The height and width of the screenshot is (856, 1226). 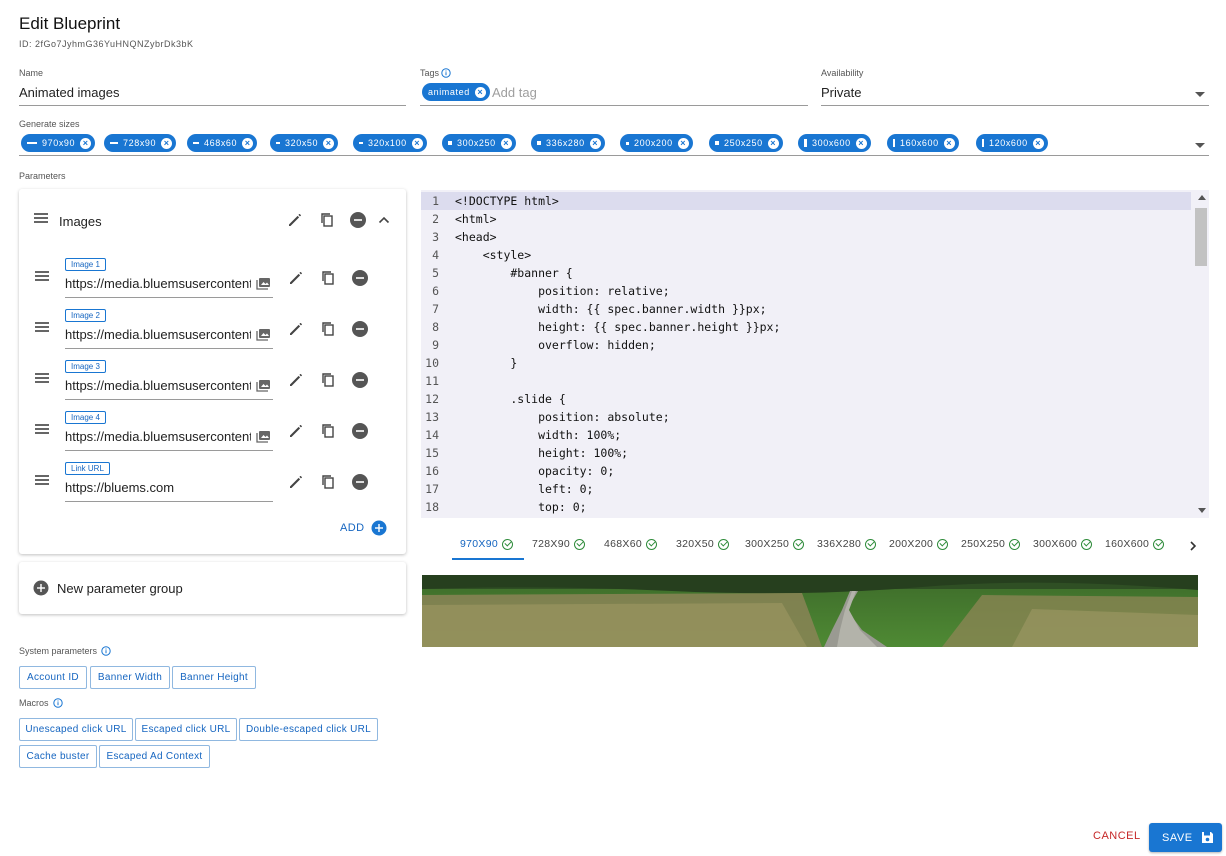 I want to click on size-chip: 970x90 ×, so click(x=58, y=143).